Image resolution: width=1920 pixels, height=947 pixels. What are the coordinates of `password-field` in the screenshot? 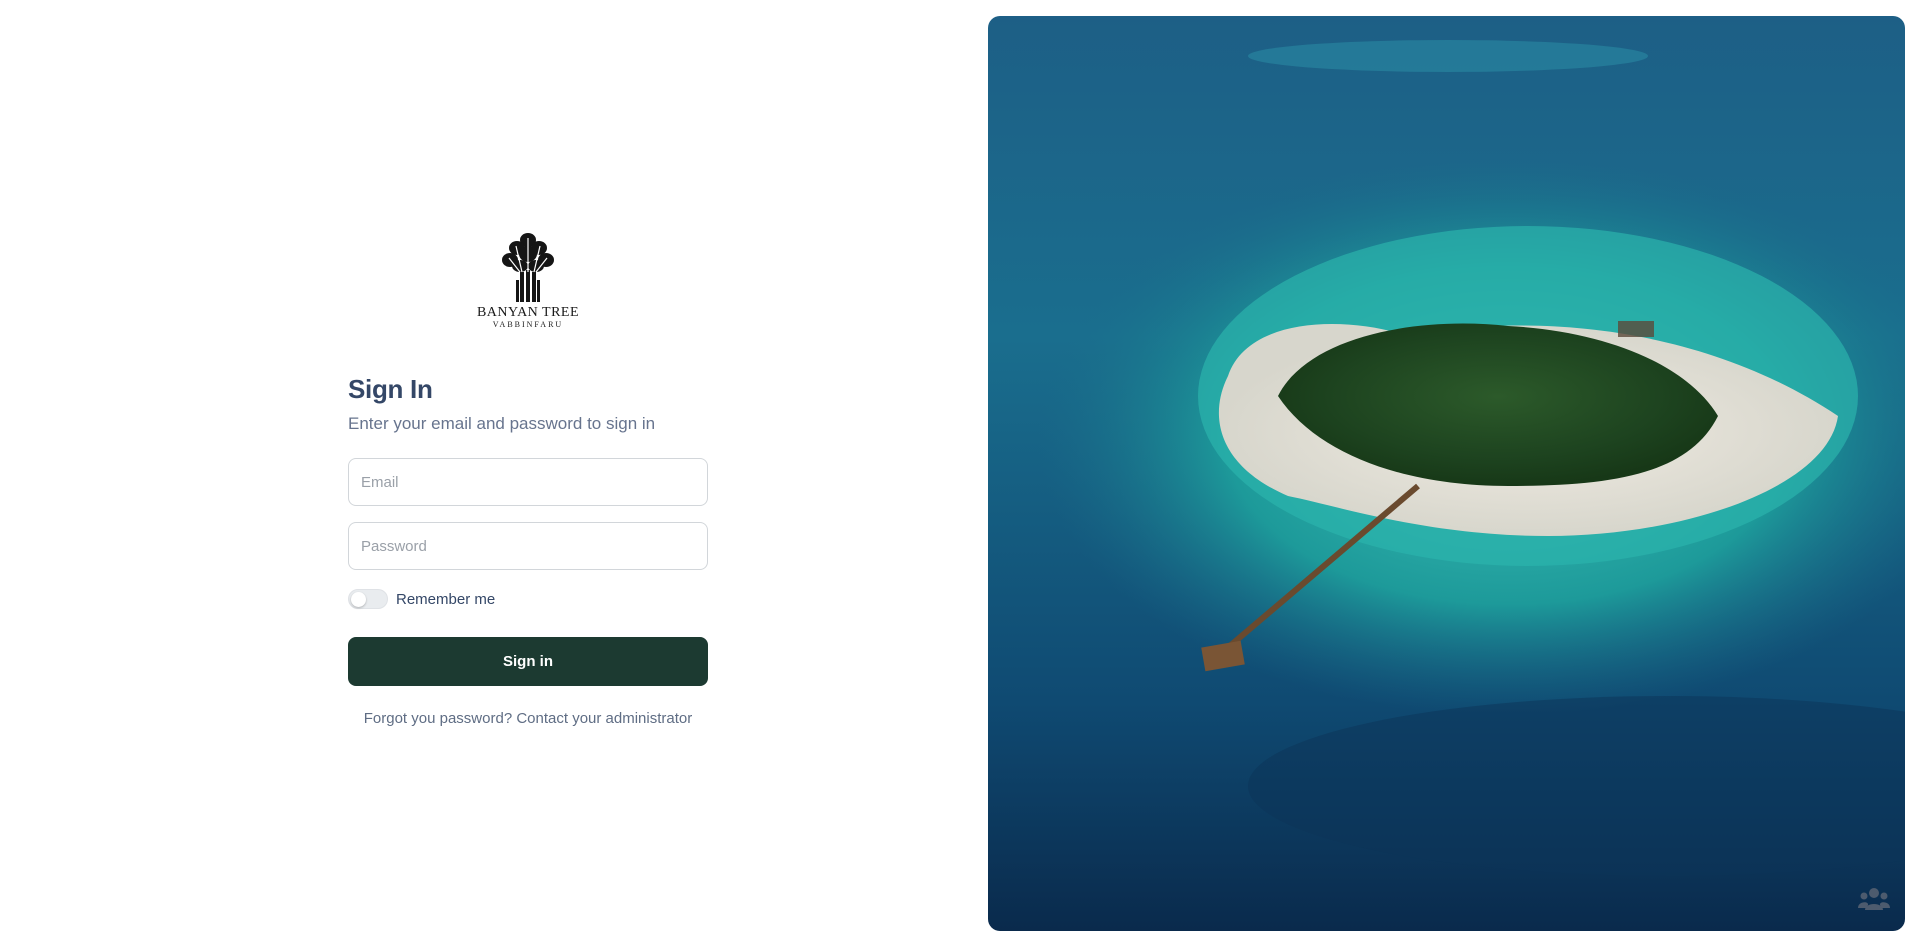 It's located at (528, 546).